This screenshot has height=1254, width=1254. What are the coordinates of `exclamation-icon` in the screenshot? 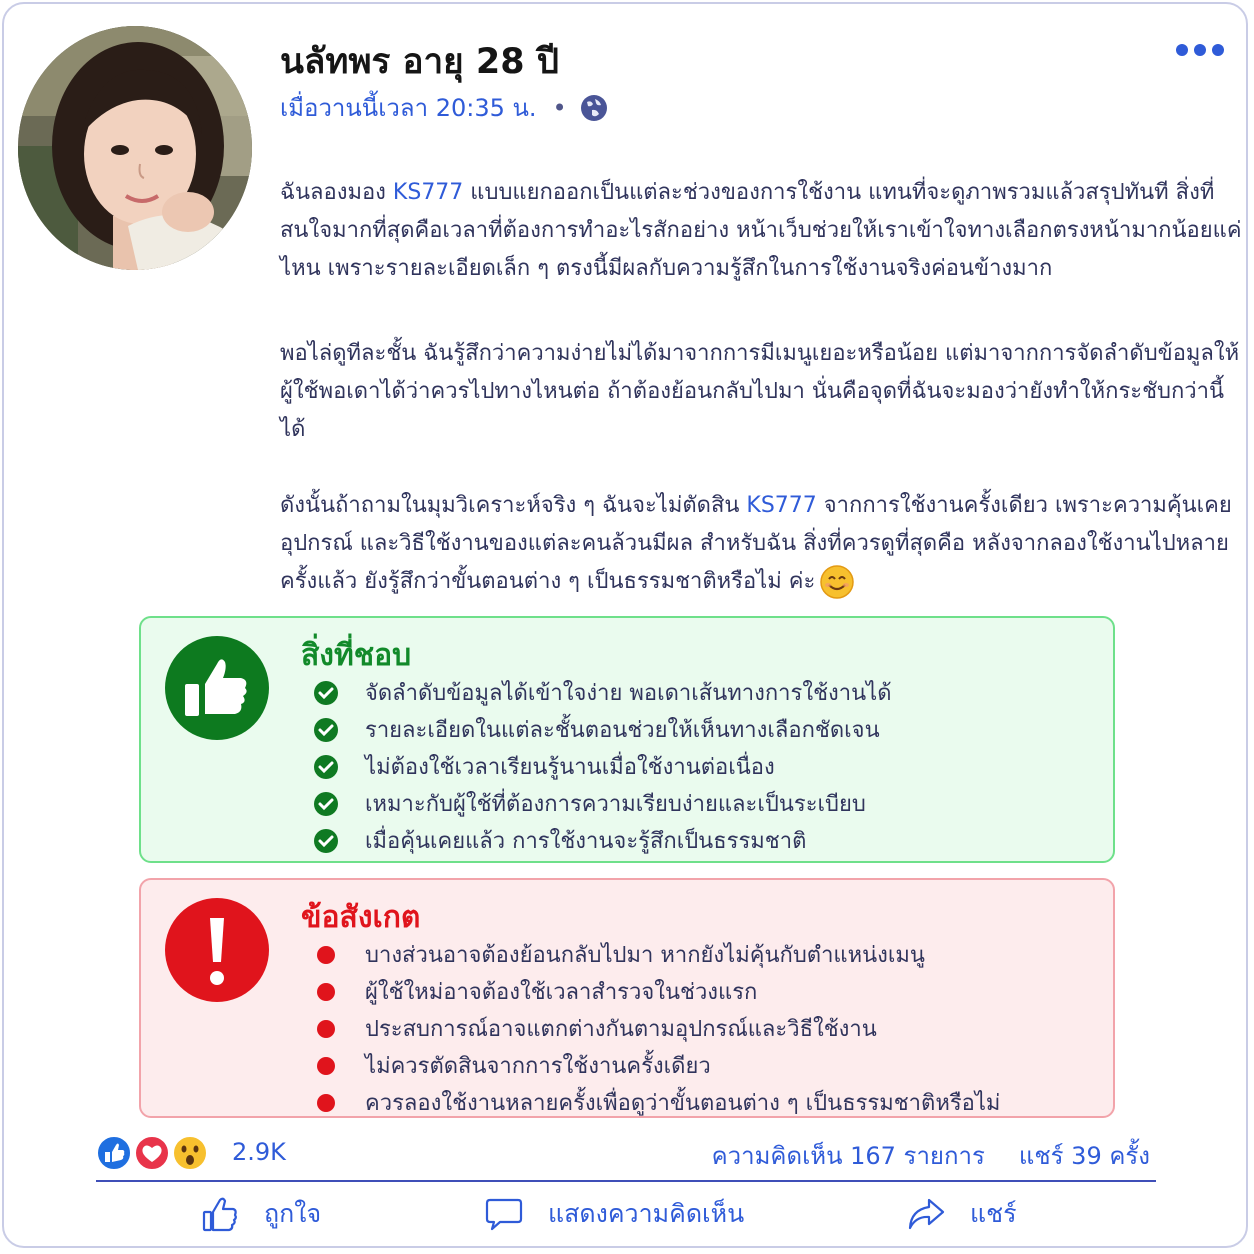 It's located at (217, 950).